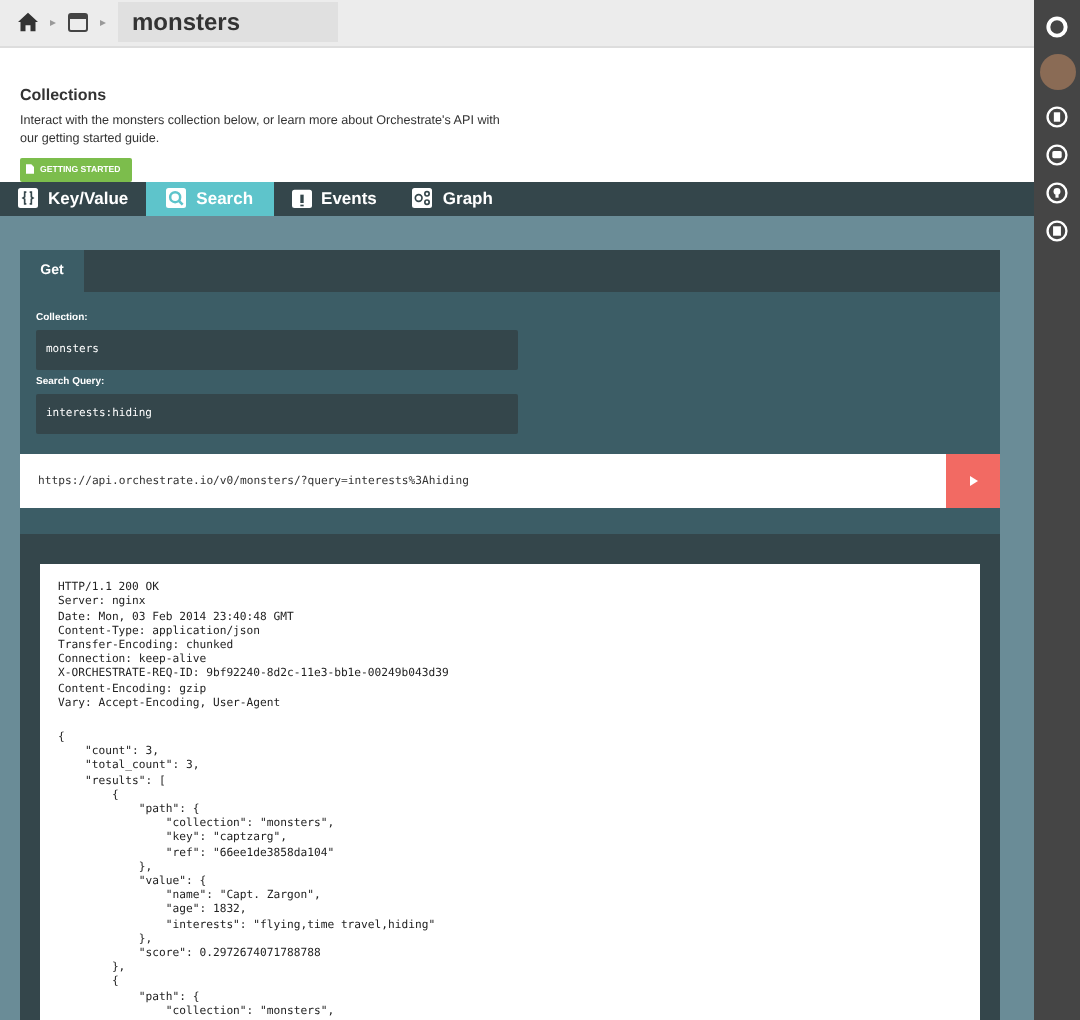 This screenshot has width=1080, height=1020. I want to click on section-title: Collections, so click(64, 94).